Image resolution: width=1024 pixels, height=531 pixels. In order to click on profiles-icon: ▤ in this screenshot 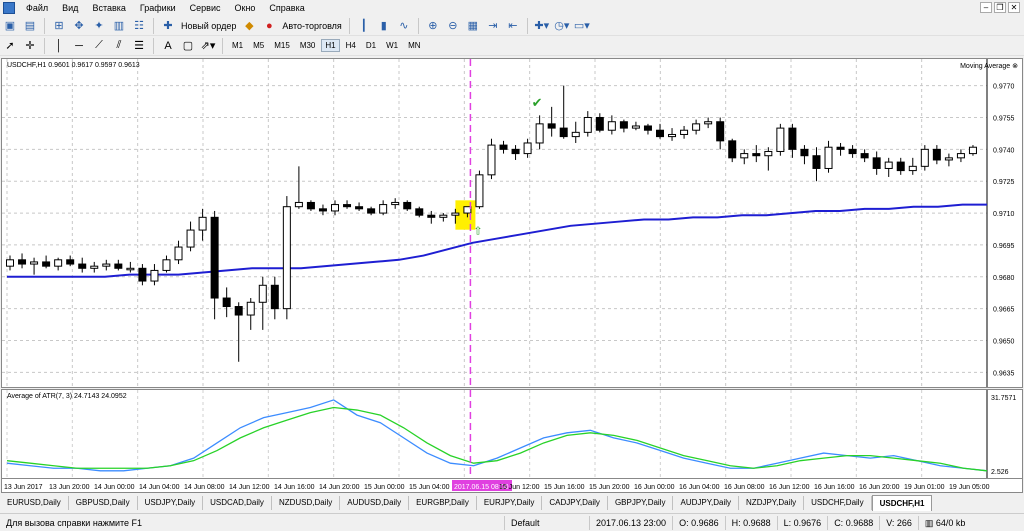, I will do `click(30, 26)`.